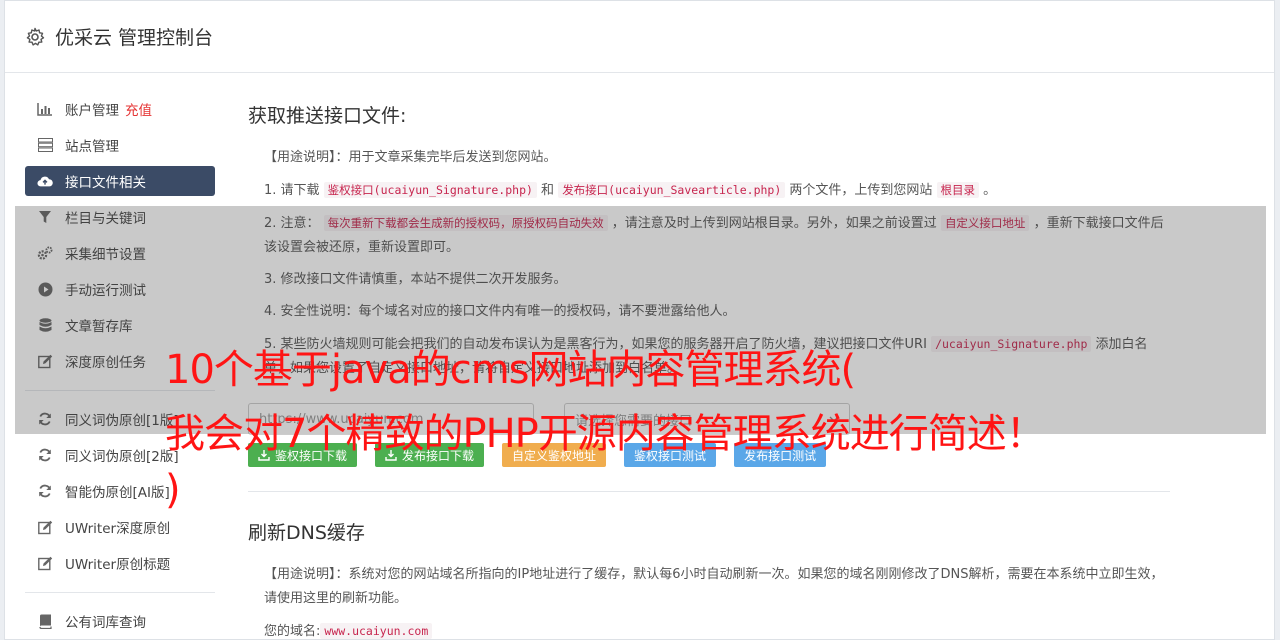  I want to click on sidebar-item-public-lexicon: 公有词库查询, so click(120, 621).